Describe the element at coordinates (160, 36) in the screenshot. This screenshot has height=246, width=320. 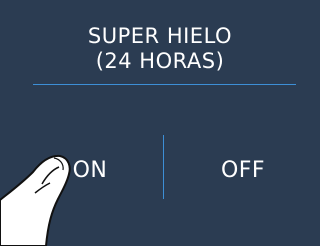
I see `title-line-1: SUPER HIELO` at that location.